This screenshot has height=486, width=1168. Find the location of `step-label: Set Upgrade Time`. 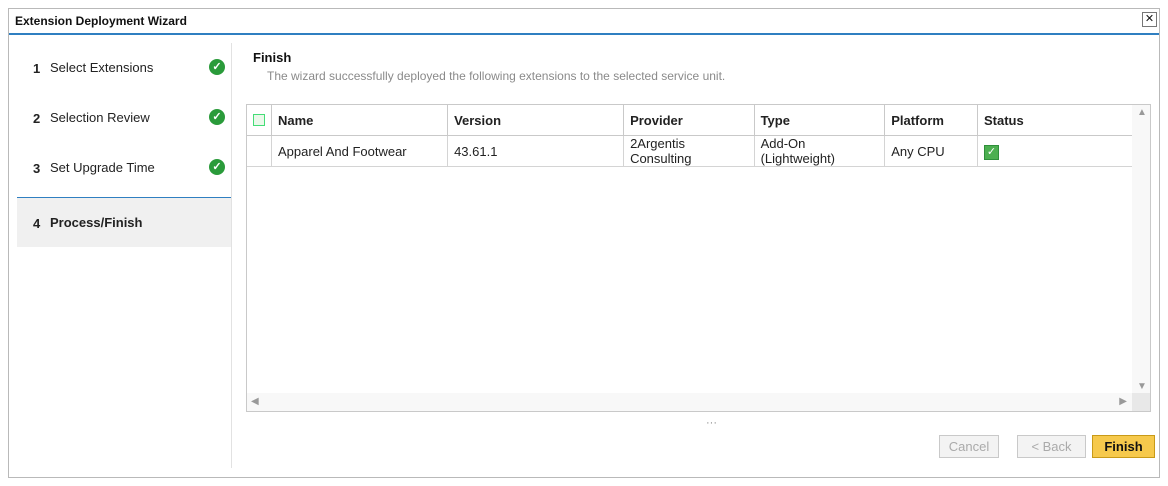

step-label: Set Upgrade Time is located at coordinates (102, 167).